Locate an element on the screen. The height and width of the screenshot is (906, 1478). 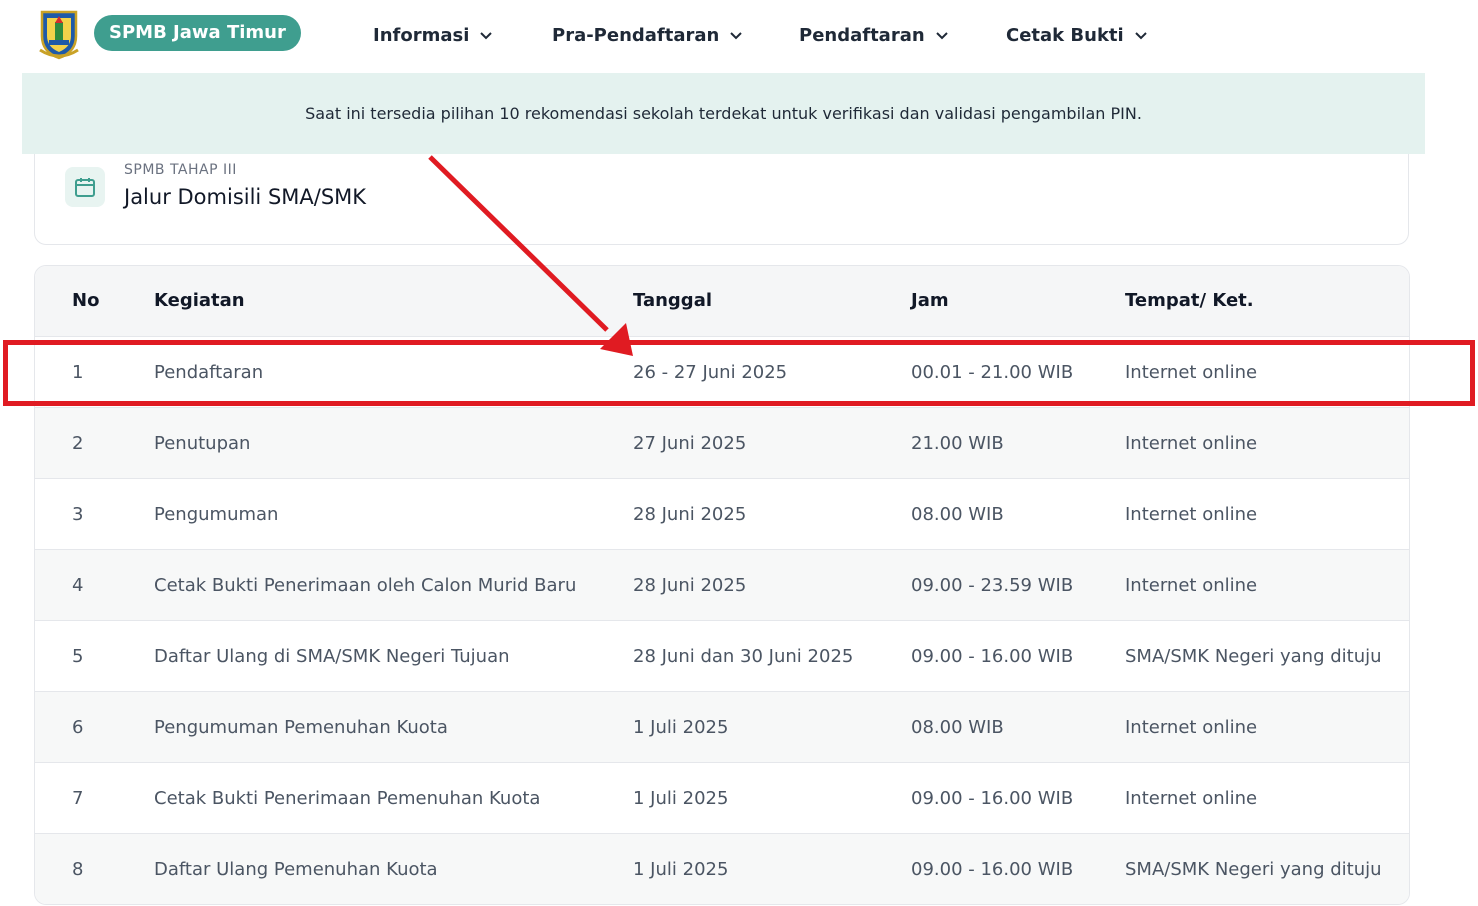
stage-card: SPMB TAHAP III Jalur Domisili SMA/SMK is located at coordinates (721, 192).